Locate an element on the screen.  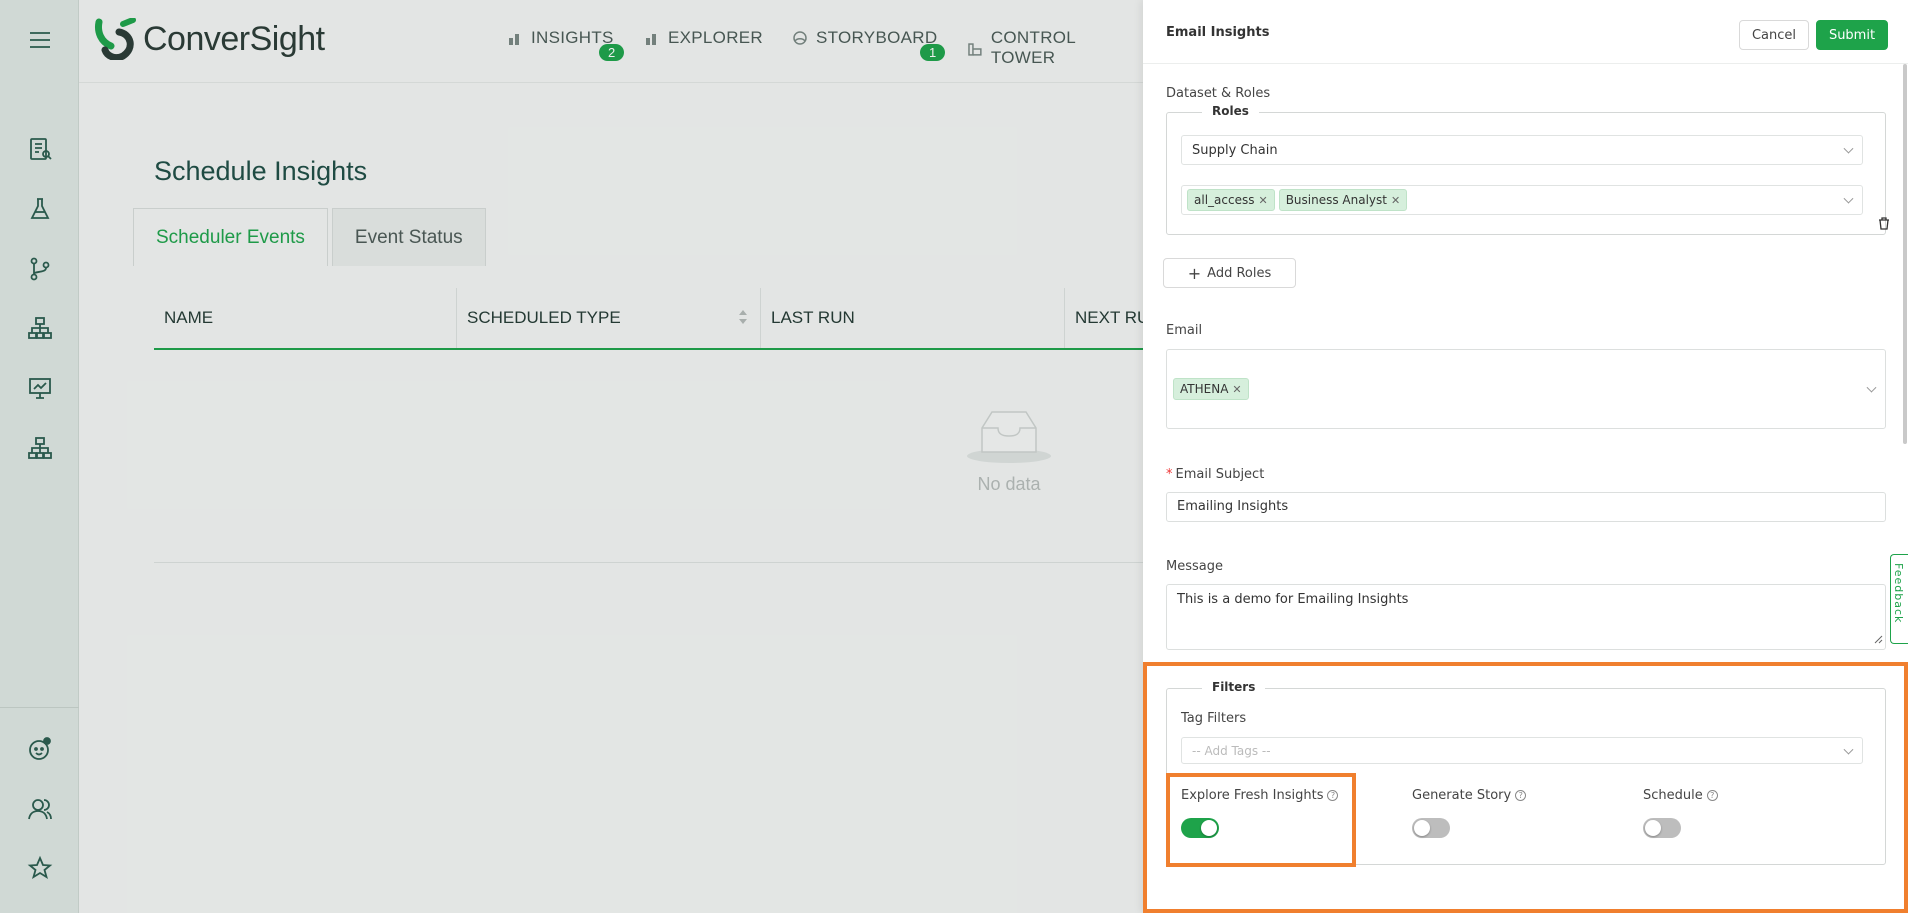
plus-icon: + is located at coordinates (1194, 273).